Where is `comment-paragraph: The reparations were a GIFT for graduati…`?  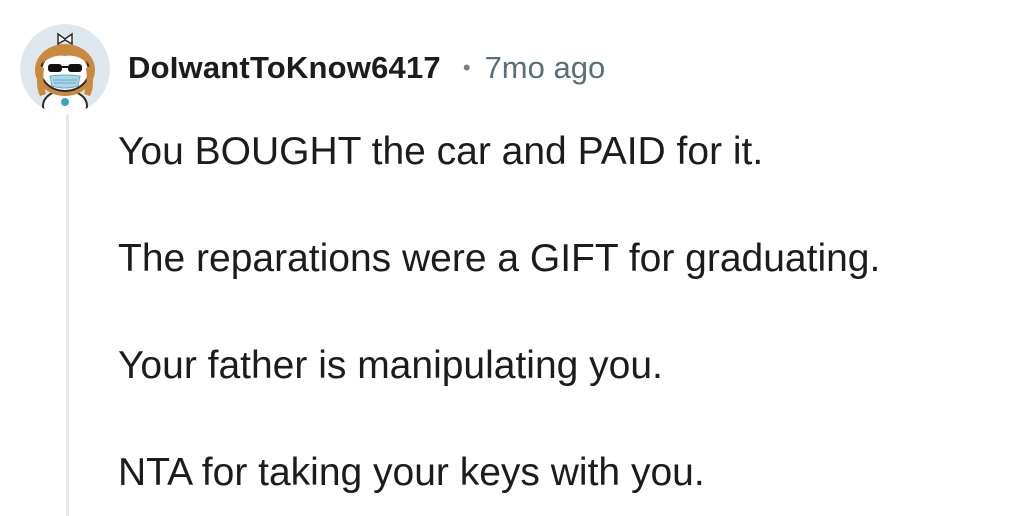 comment-paragraph: The reparations were a GIFT for graduati… is located at coordinates (499, 258).